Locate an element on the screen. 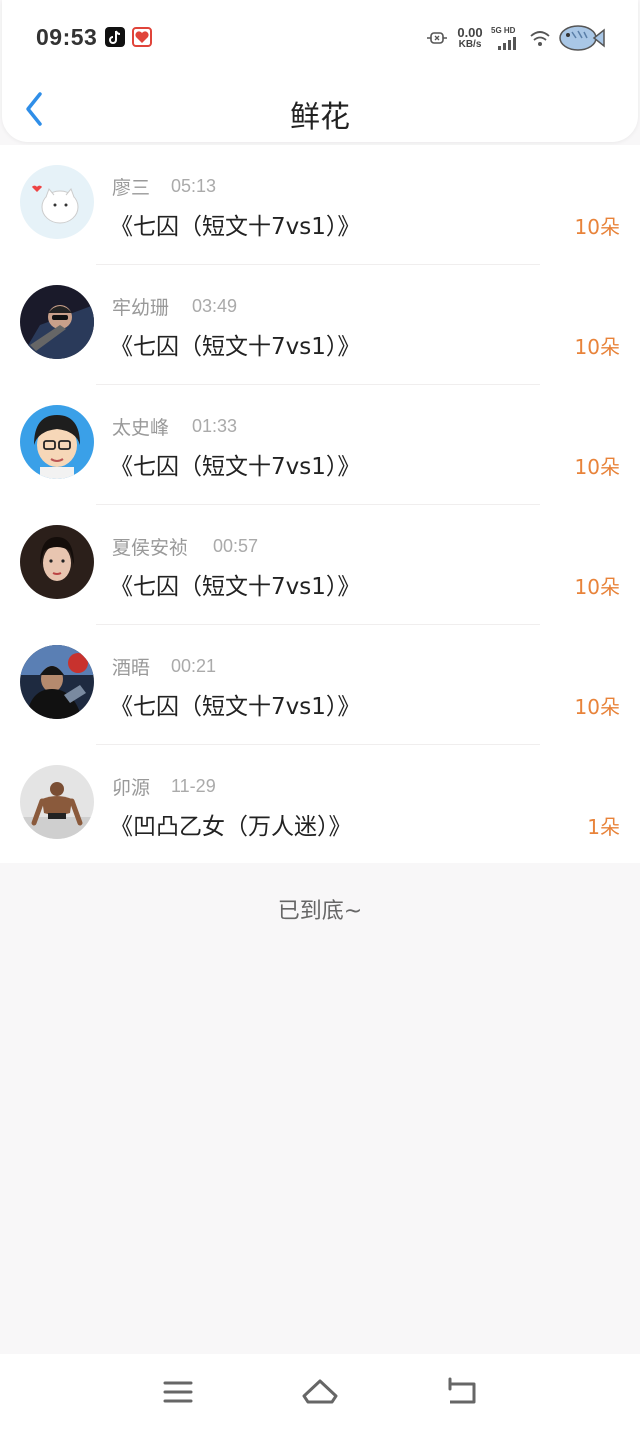 The width and height of the screenshot is (640, 1429). post-time: 00:21 is located at coordinates (194, 666).